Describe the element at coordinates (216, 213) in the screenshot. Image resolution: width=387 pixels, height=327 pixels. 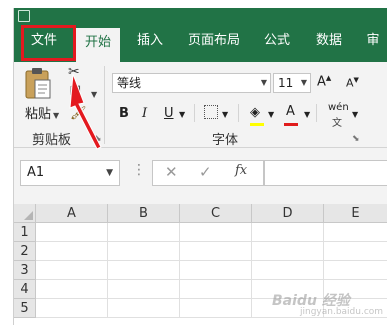
I see `column-header: C` at that location.